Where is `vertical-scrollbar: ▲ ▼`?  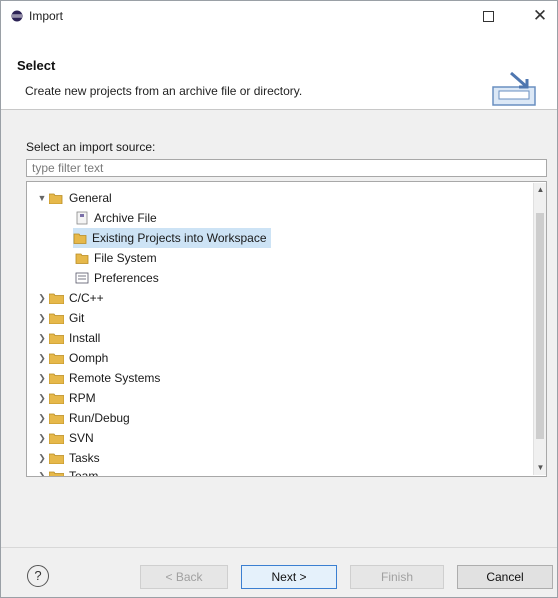 vertical-scrollbar: ▲ ▼ is located at coordinates (539, 329).